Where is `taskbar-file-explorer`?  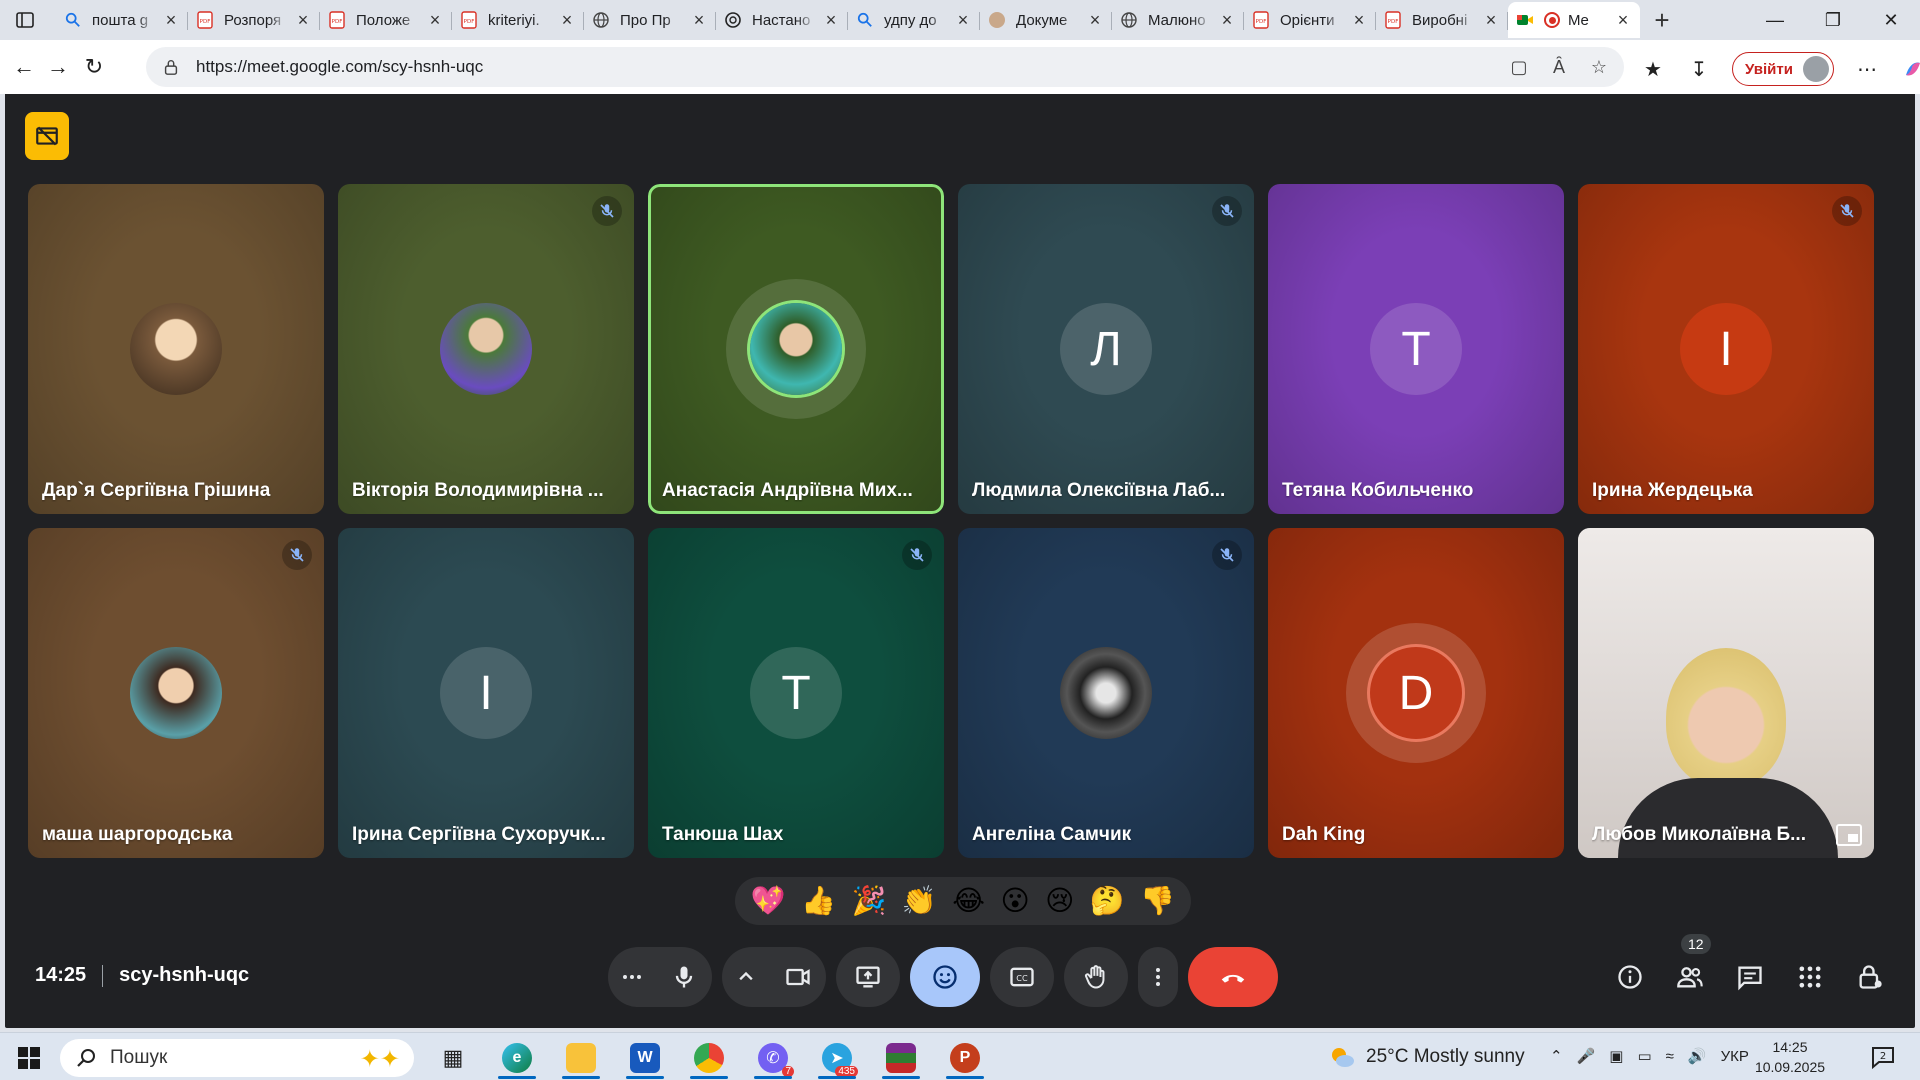 taskbar-file-explorer is located at coordinates (581, 1058).